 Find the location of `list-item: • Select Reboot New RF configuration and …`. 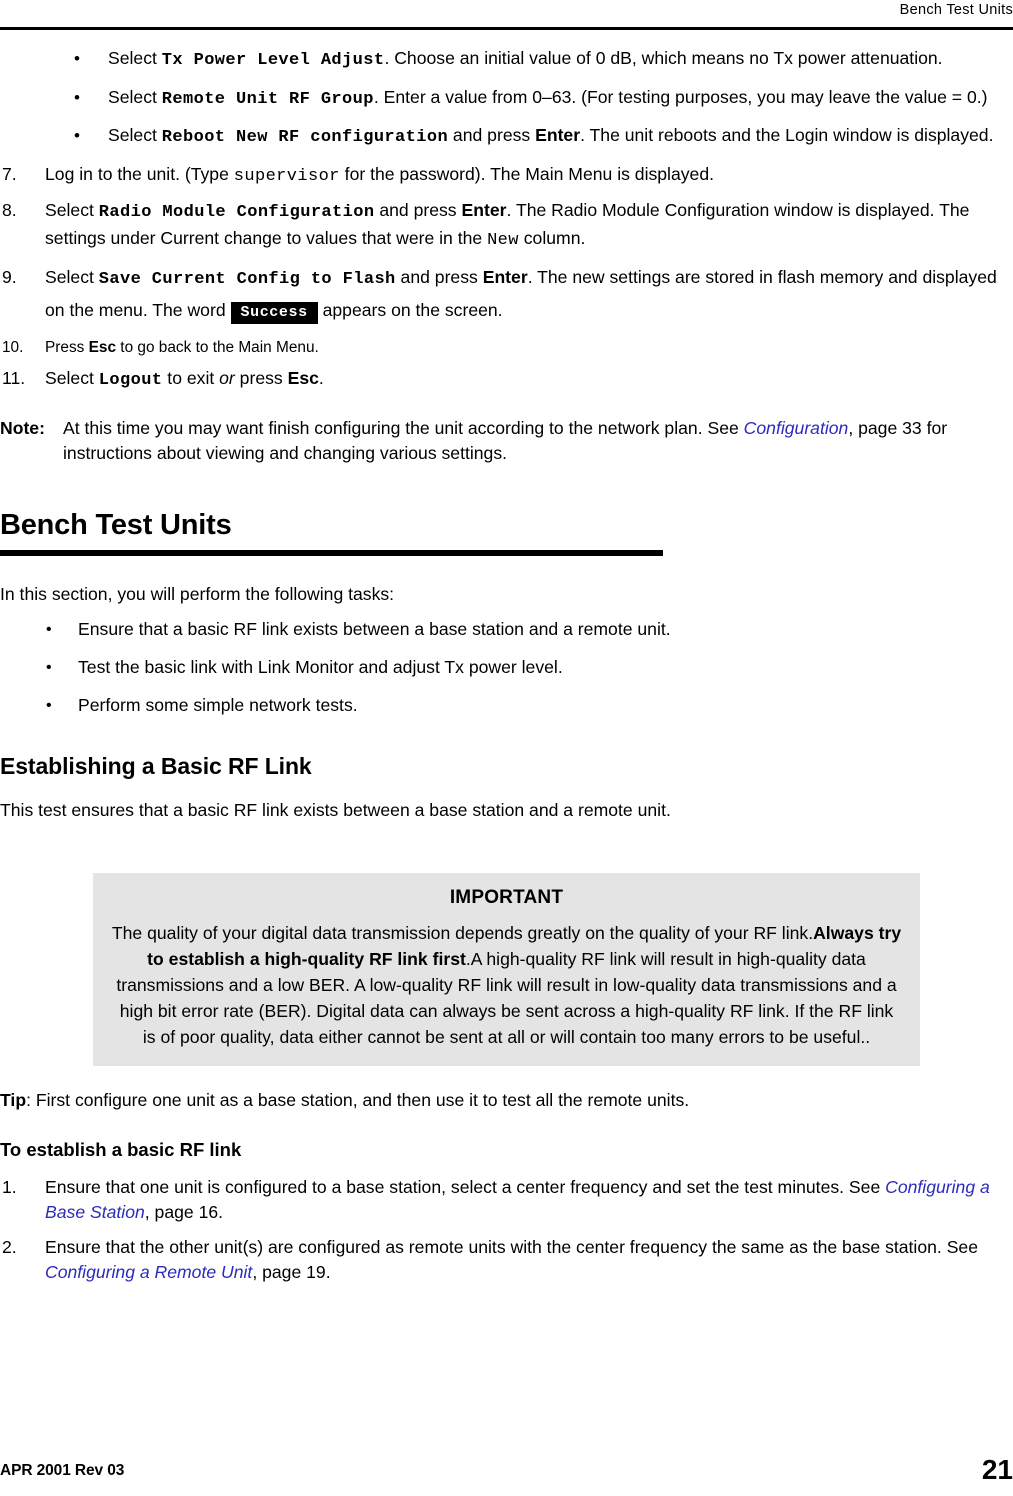

list-item: • Select Reboot New RF configuration and … is located at coordinates (506, 137).